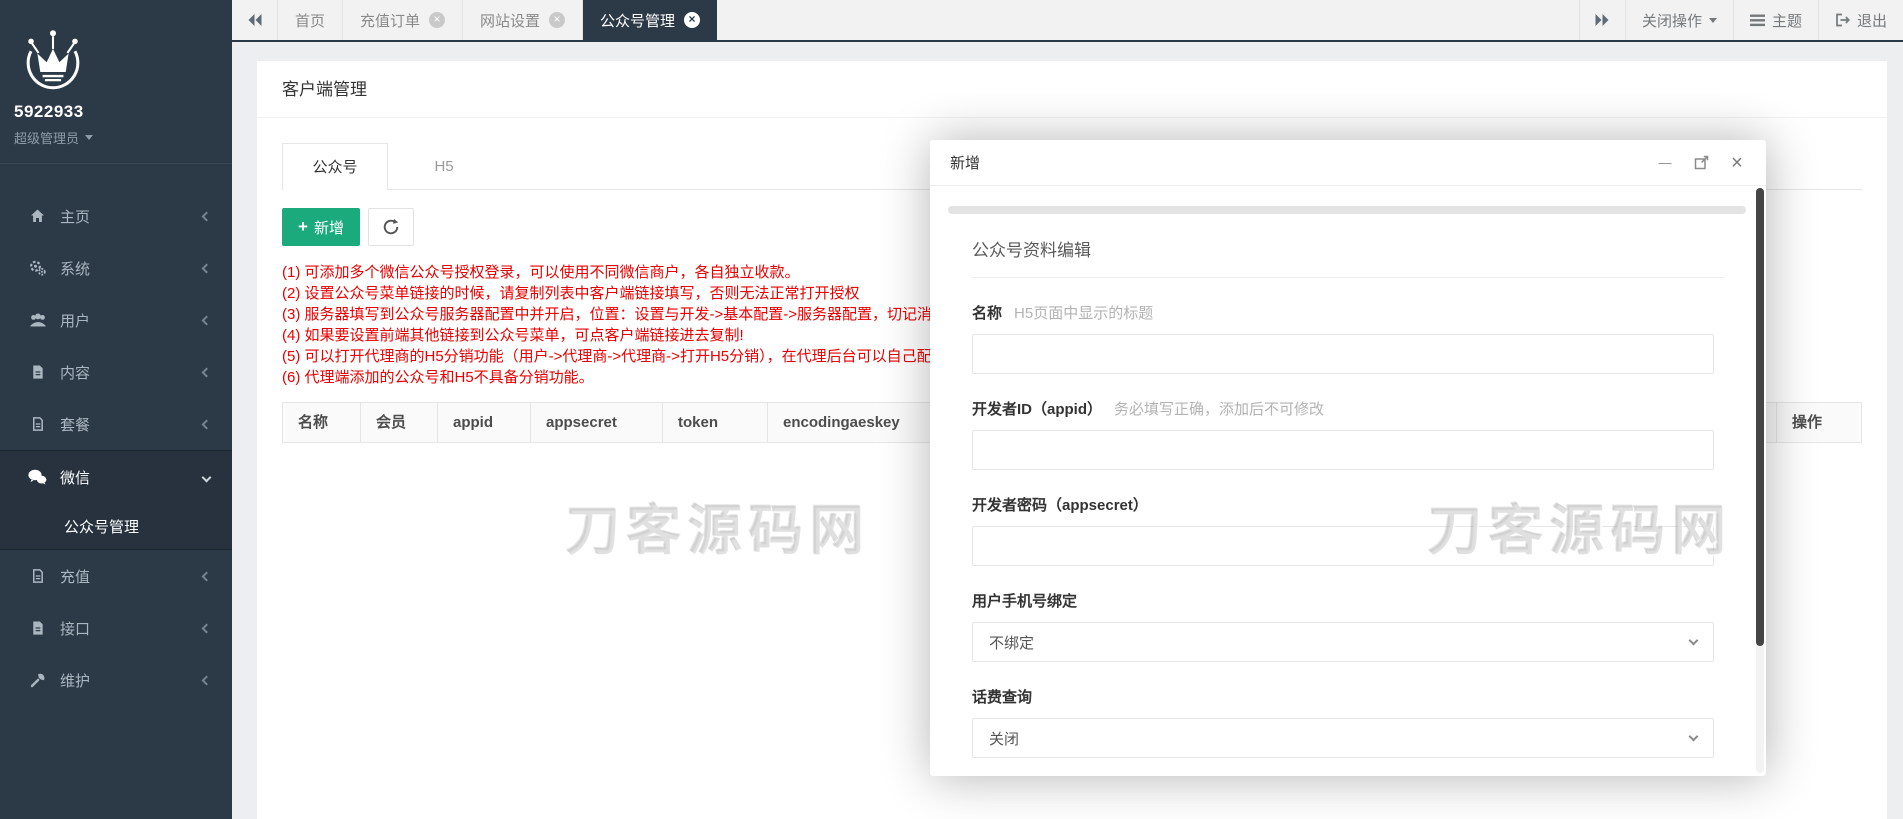 The image size is (1903, 819). What do you see at coordinates (322, 422) in the screenshot?
I see `col-name: 名称` at bounding box center [322, 422].